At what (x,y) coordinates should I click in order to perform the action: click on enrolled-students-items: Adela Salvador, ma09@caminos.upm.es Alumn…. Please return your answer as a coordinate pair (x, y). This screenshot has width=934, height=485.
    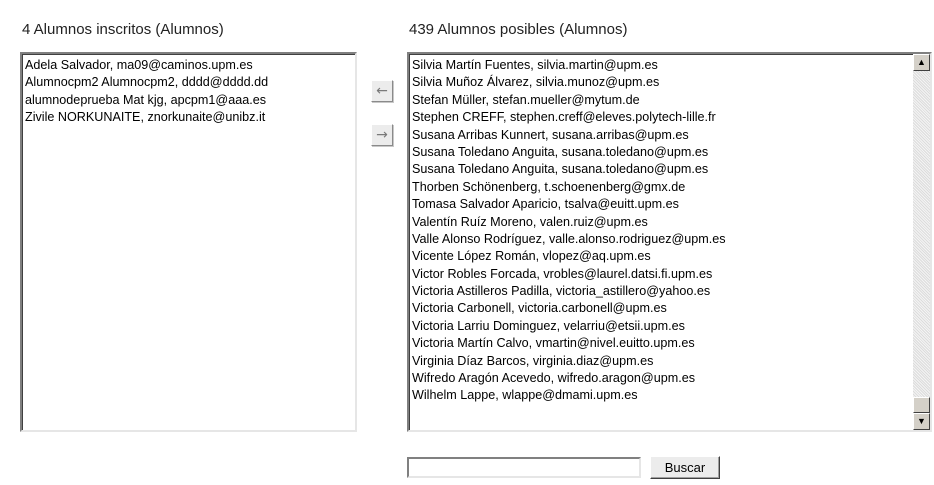
    Looking at the image, I should click on (188, 92).